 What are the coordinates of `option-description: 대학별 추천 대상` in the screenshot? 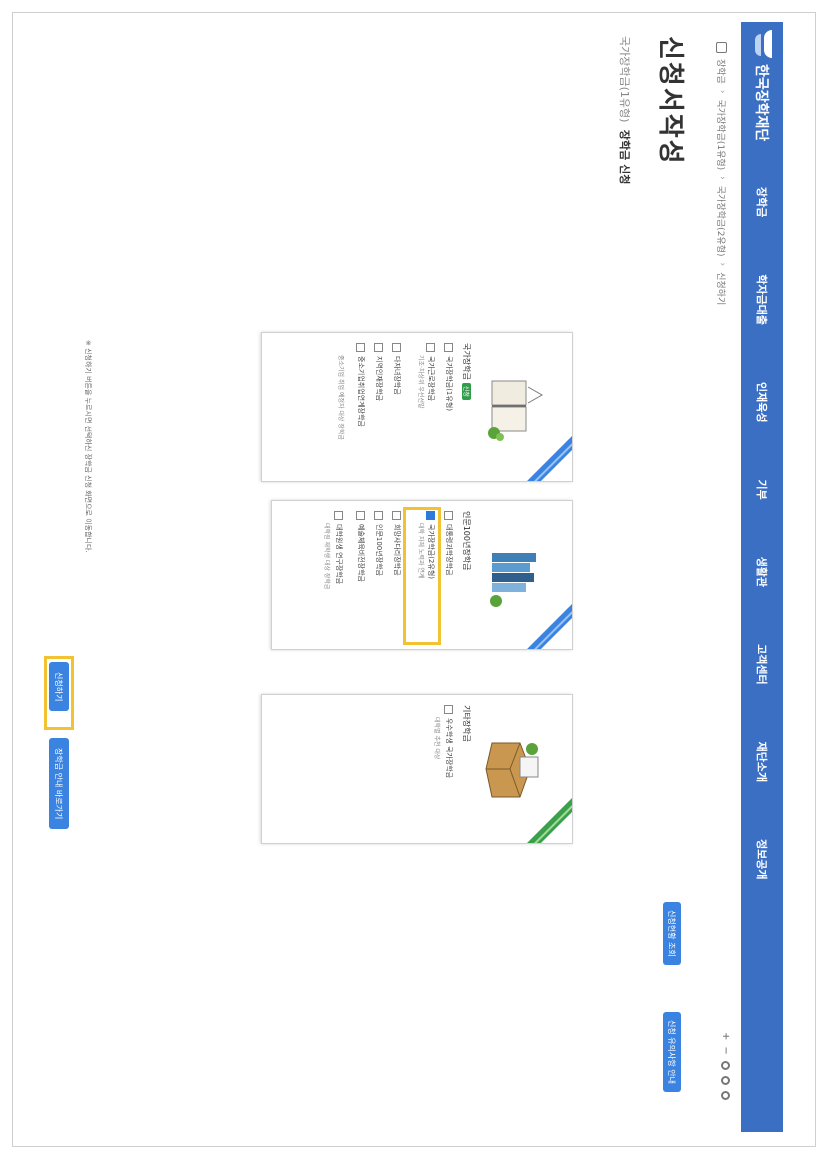 It's located at (436, 738).